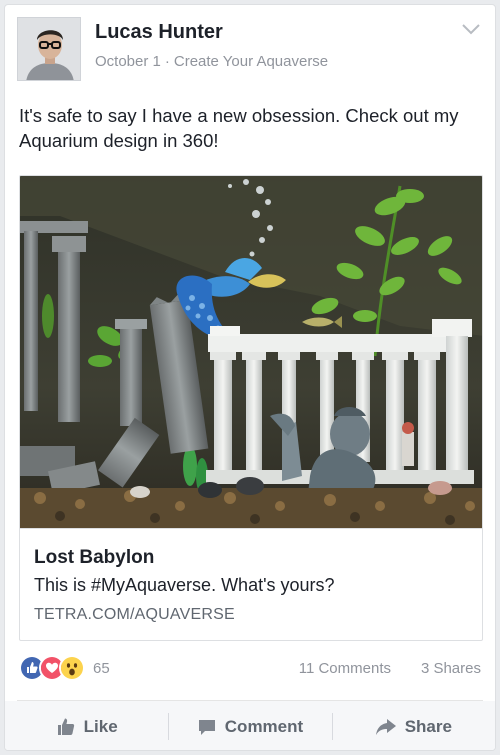 This screenshot has height=755, width=500. I want to click on post-date: October 1, so click(128, 61).